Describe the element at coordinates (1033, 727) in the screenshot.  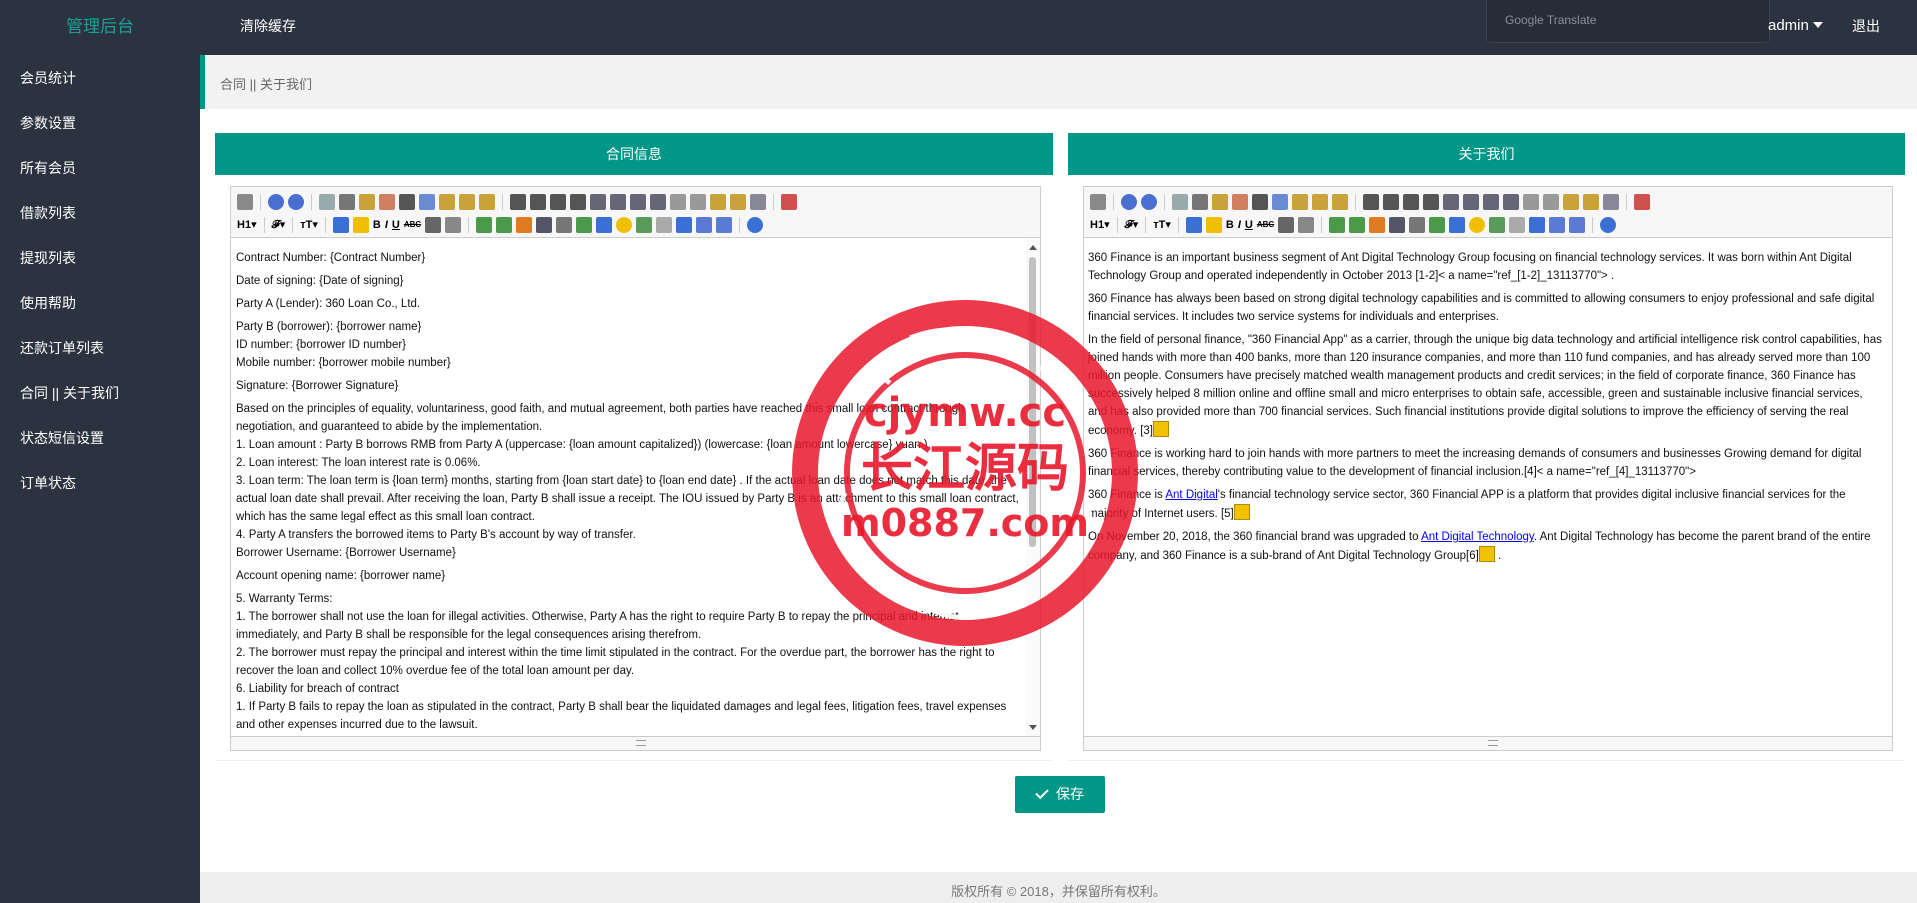
I see `scroll-down-icon` at that location.